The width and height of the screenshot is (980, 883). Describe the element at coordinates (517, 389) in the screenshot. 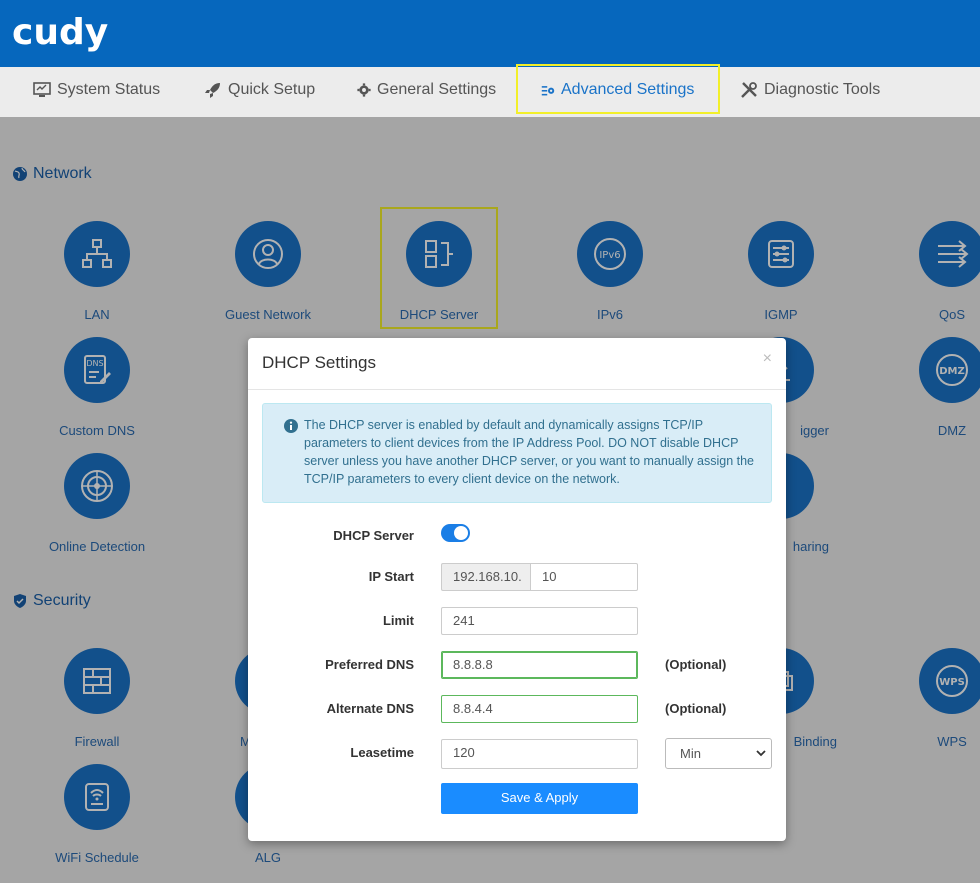

I see `modal-divider` at that location.